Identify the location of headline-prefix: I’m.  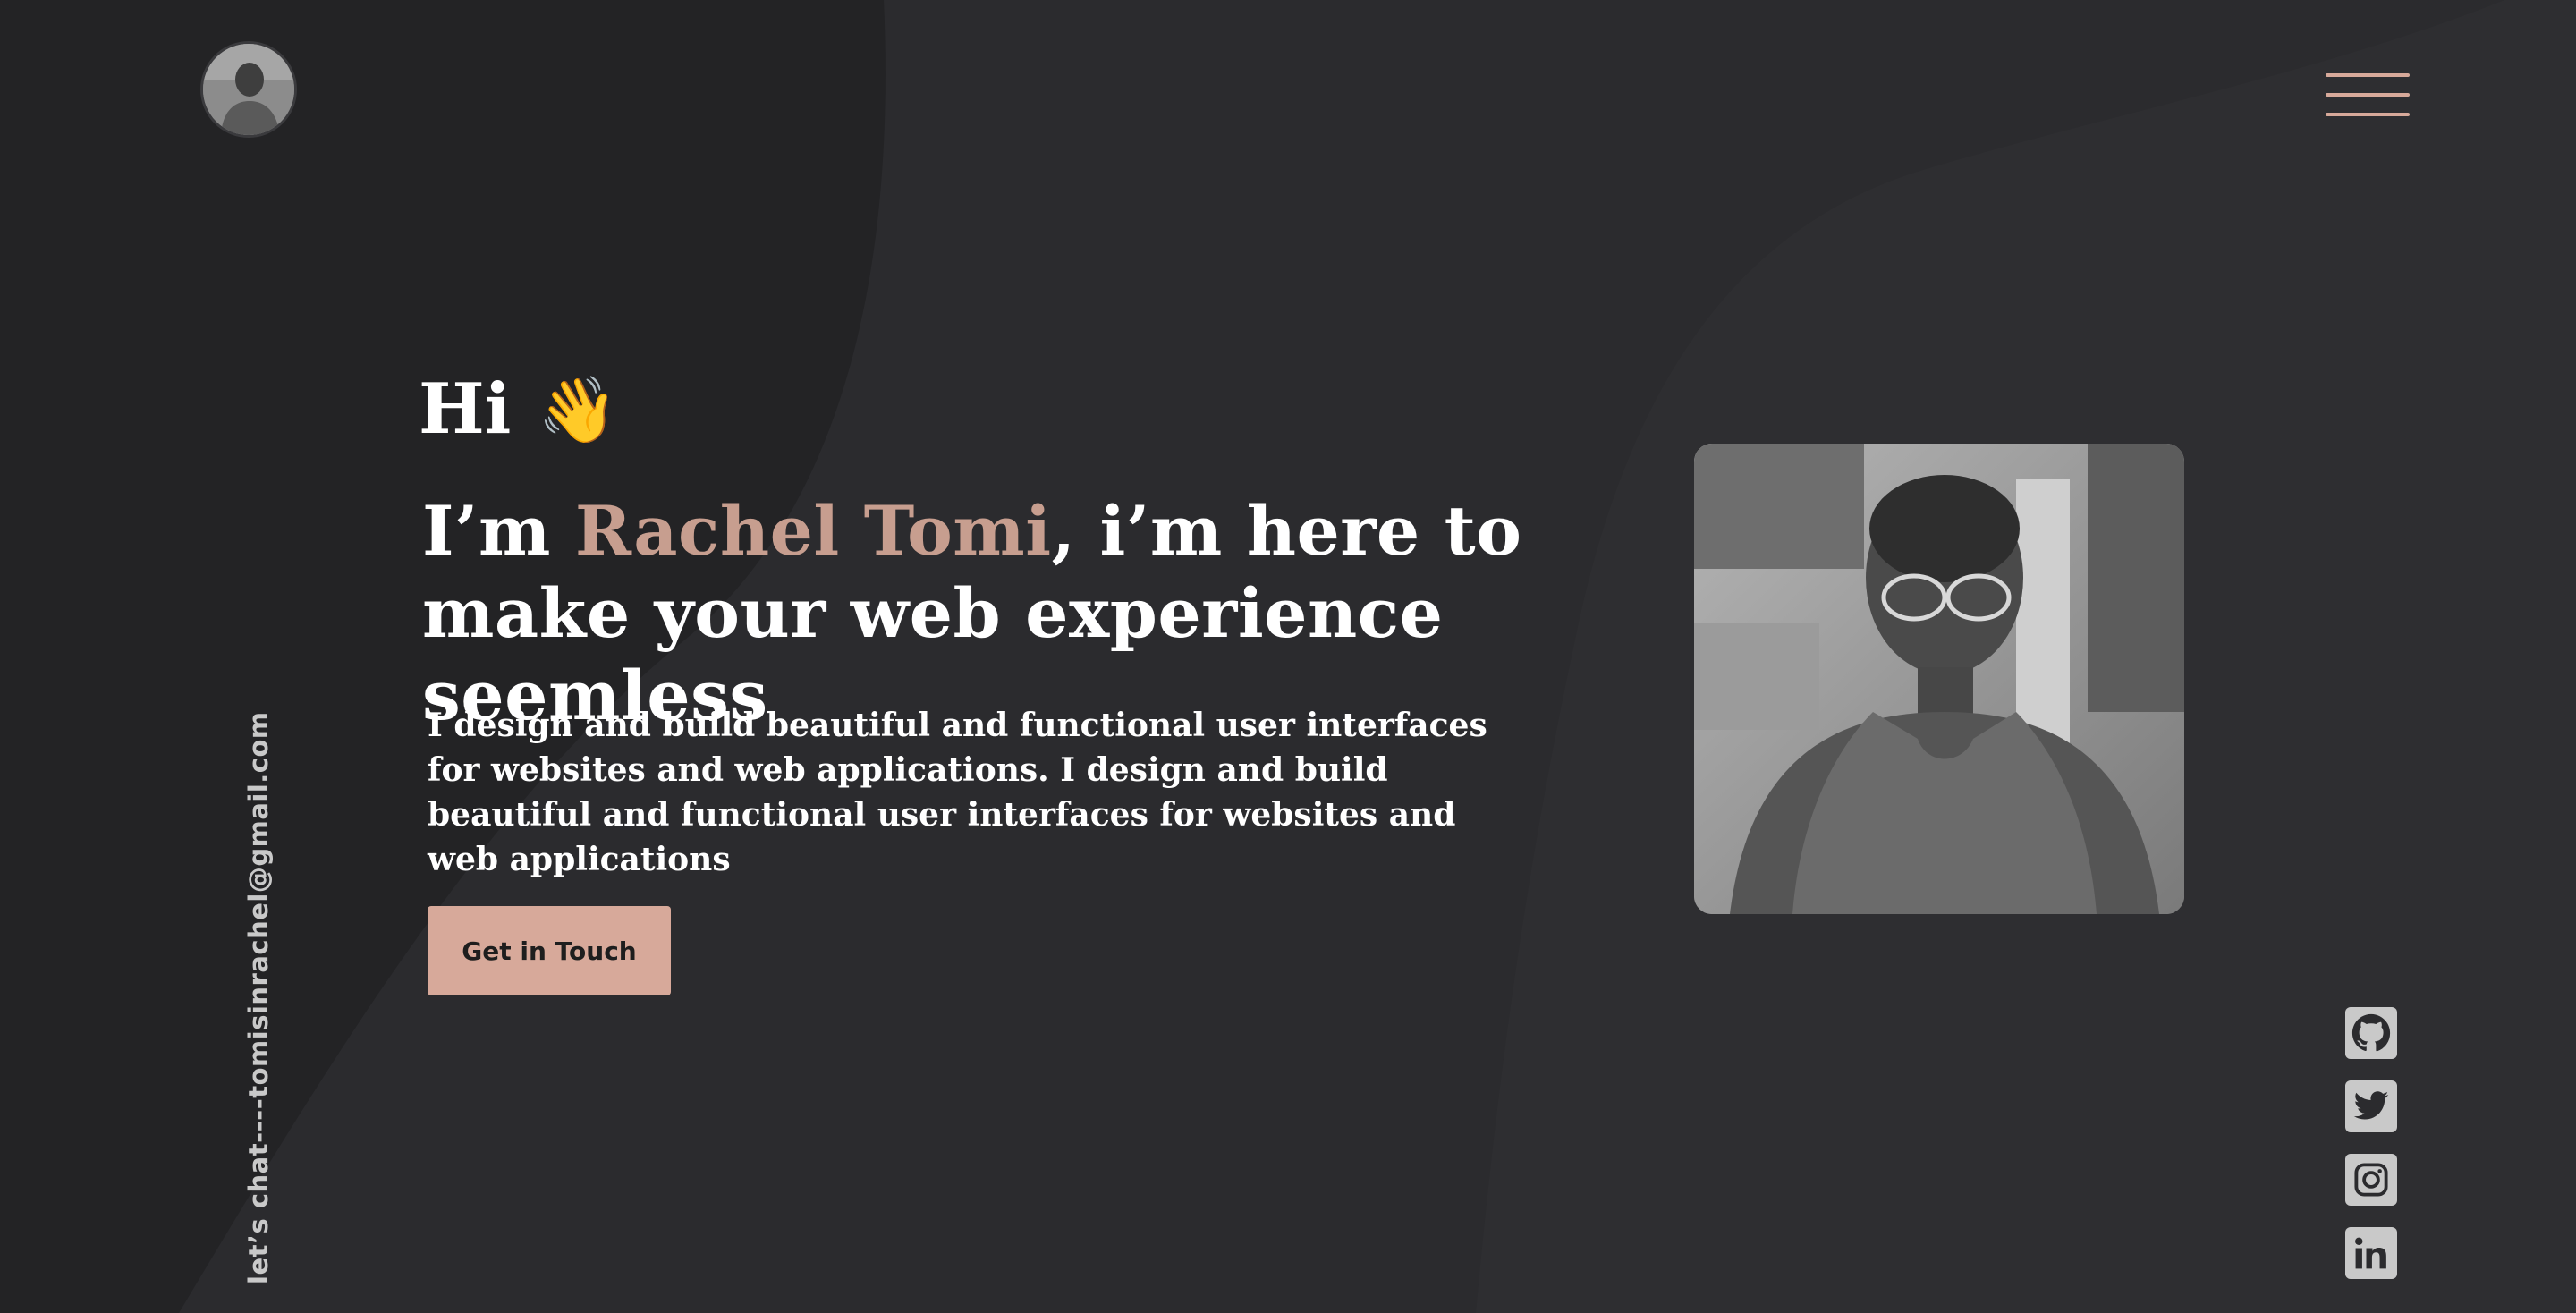
(498, 531).